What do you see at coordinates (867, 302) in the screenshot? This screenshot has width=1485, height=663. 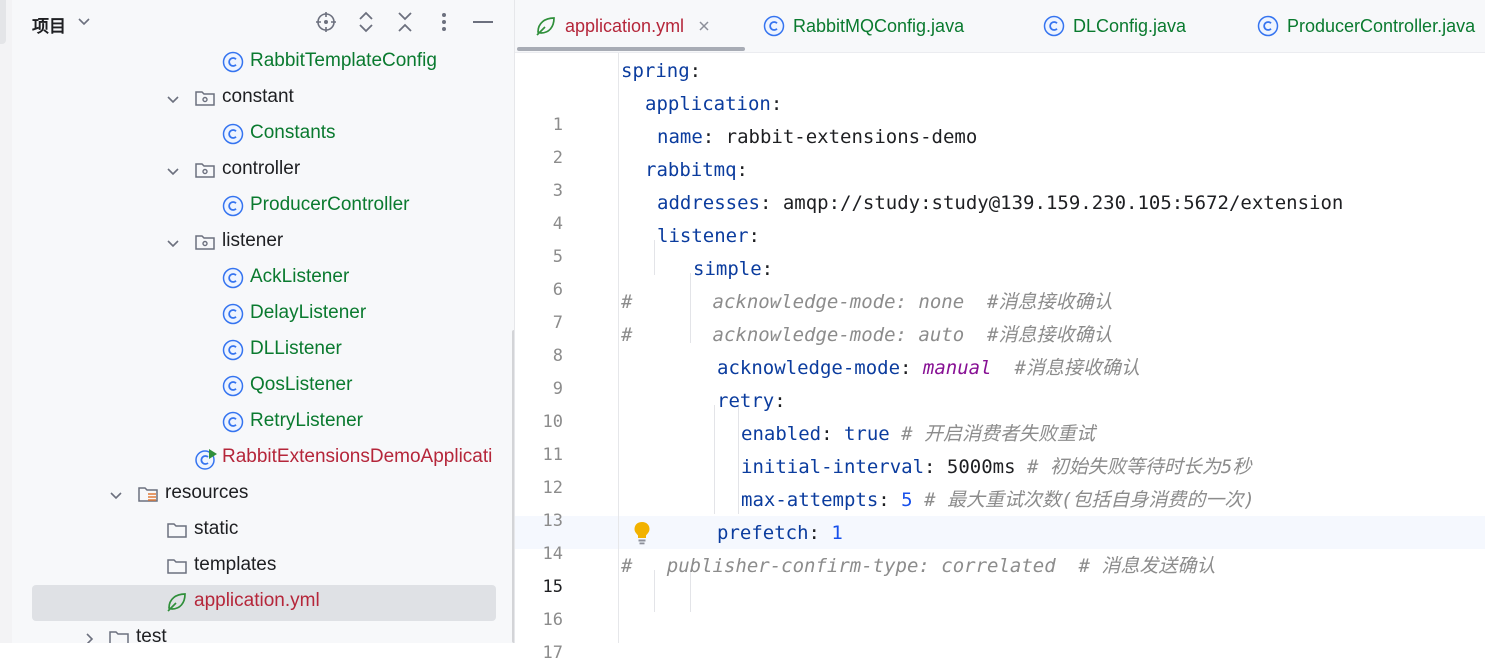 I see `code-line: # acknowledge-mode: none #消息接收确认` at bounding box center [867, 302].